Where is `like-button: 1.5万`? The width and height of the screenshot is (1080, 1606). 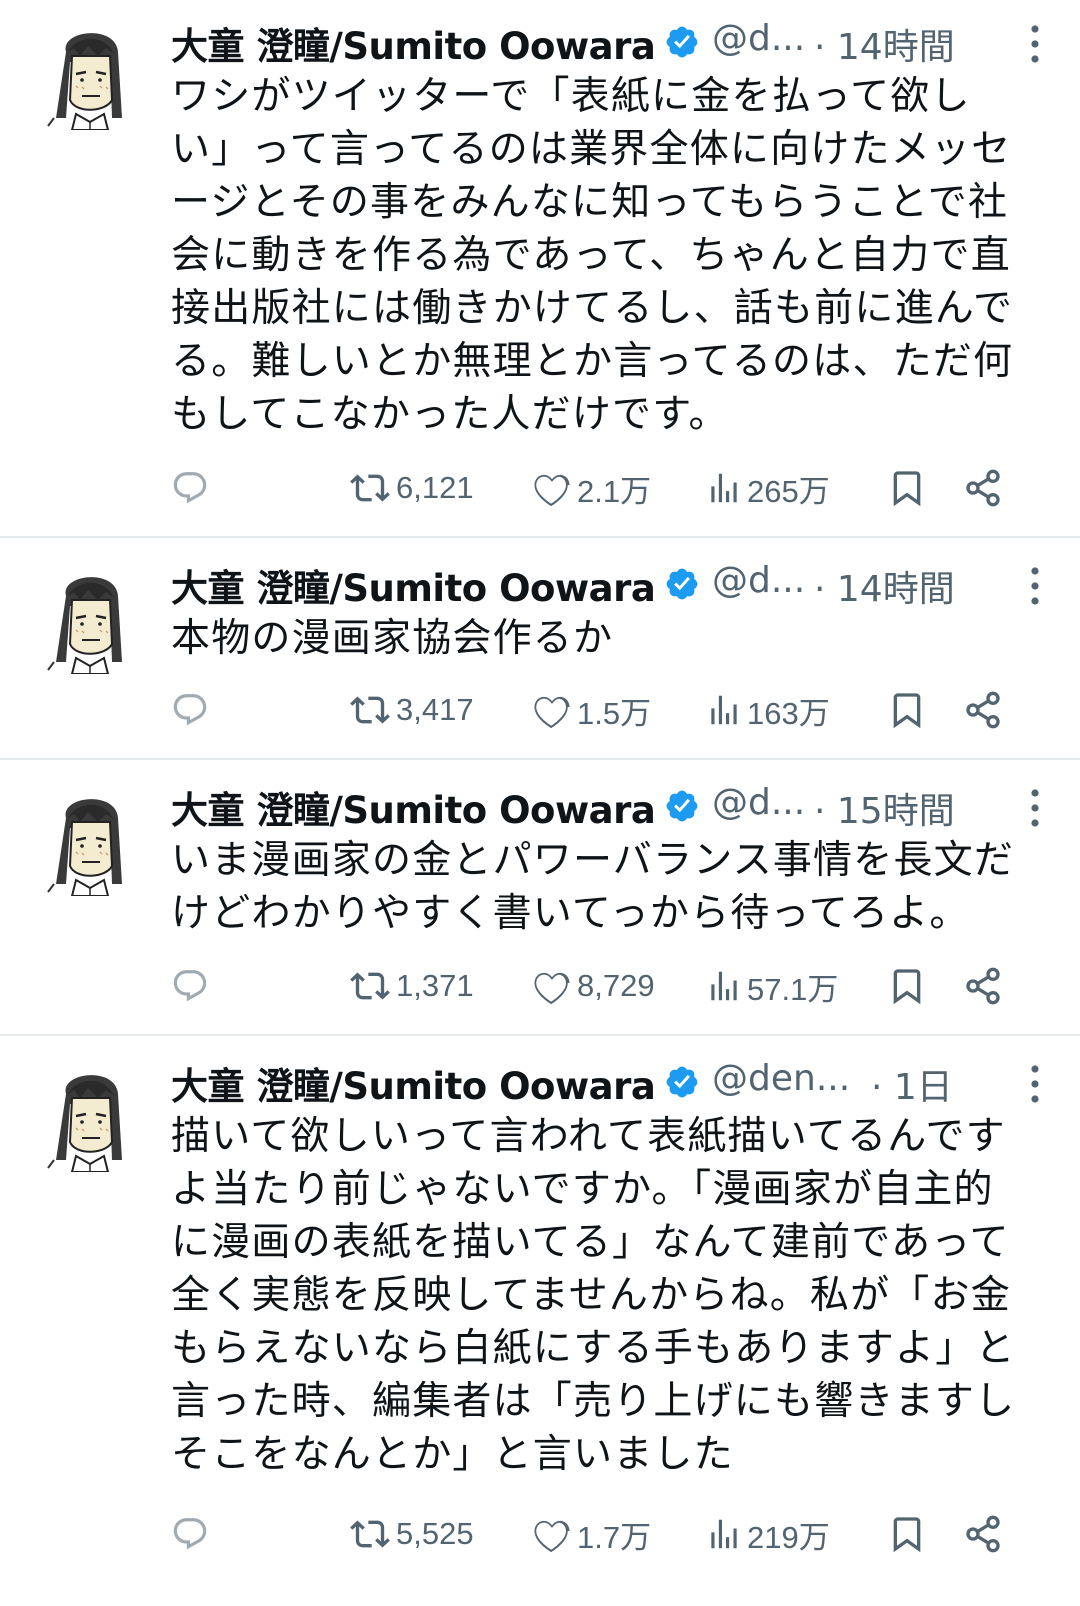
like-button: 1.5万 is located at coordinates (591, 710).